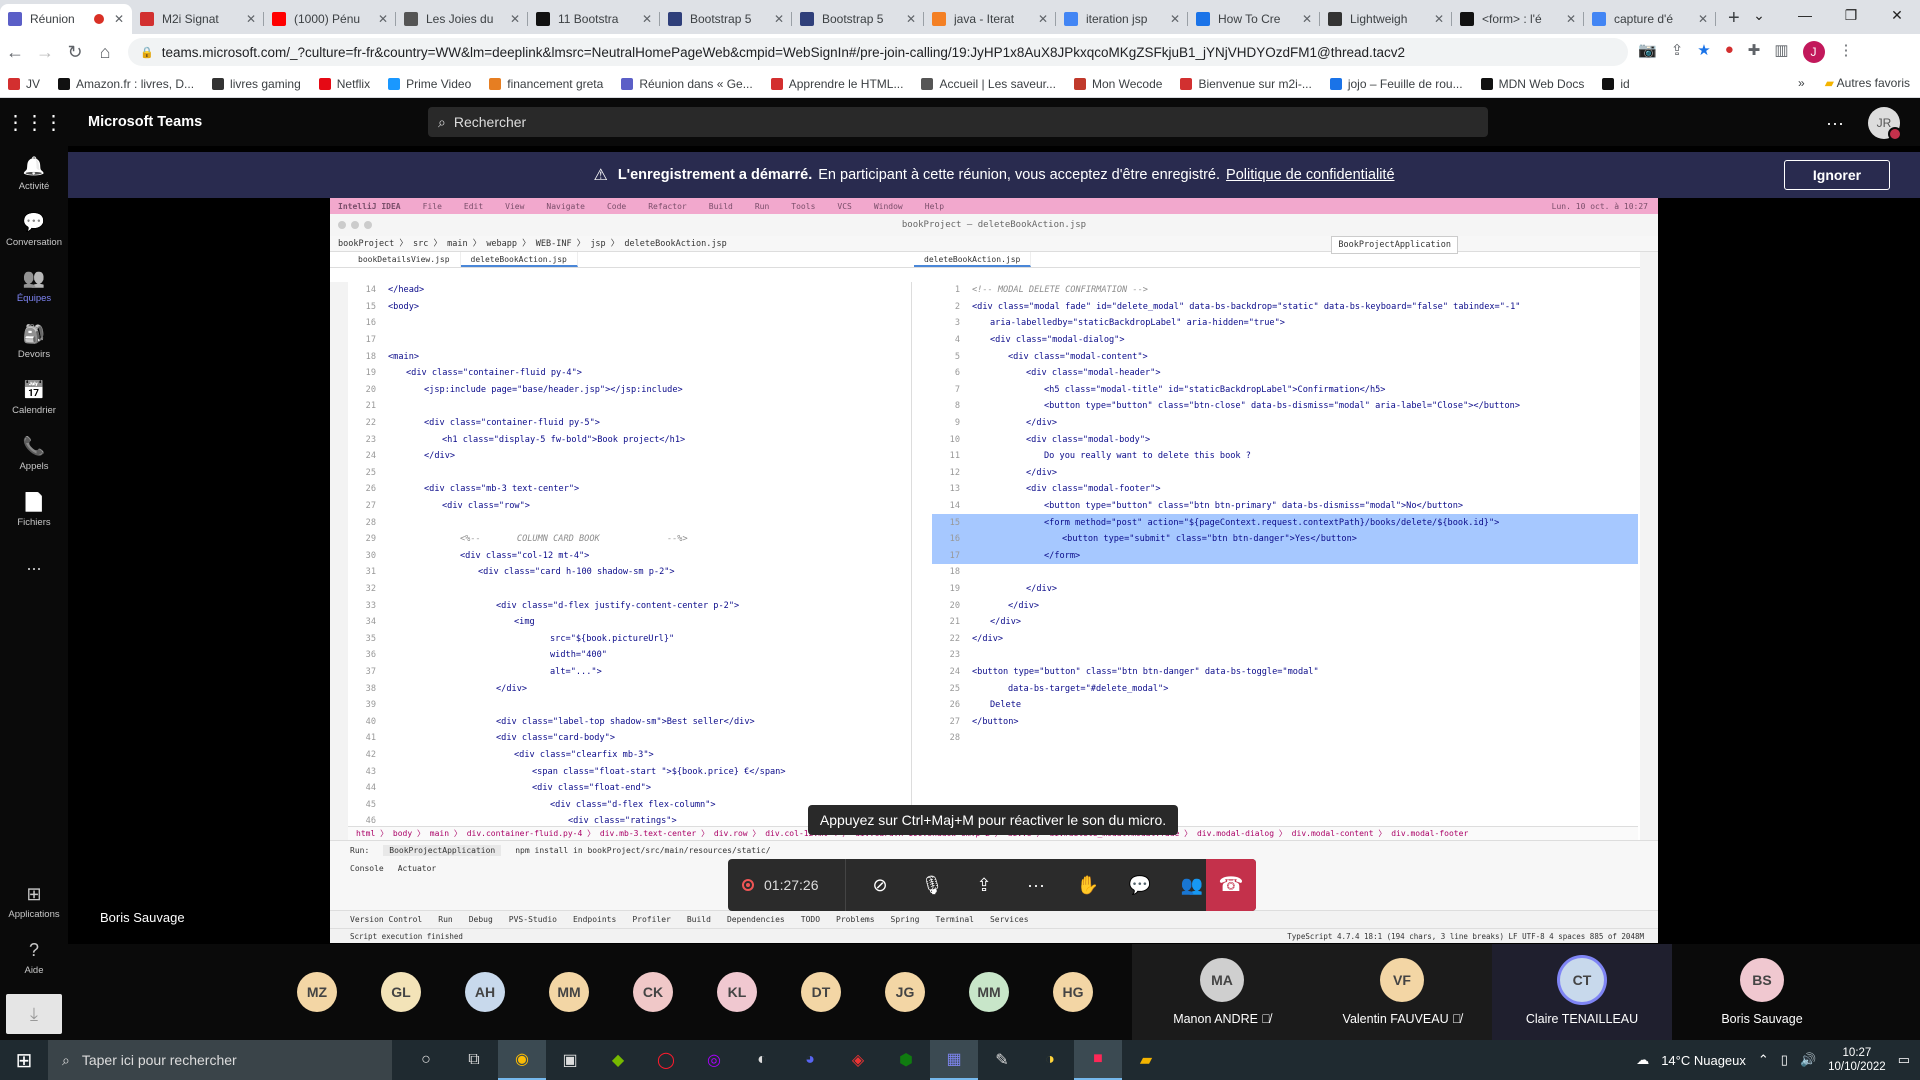 This screenshot has width=1920, height=1080. Describe the element at coordinates (594, 19) in the screenshot. I see `browser-tab: 11 Bootstra ✕` at that location.